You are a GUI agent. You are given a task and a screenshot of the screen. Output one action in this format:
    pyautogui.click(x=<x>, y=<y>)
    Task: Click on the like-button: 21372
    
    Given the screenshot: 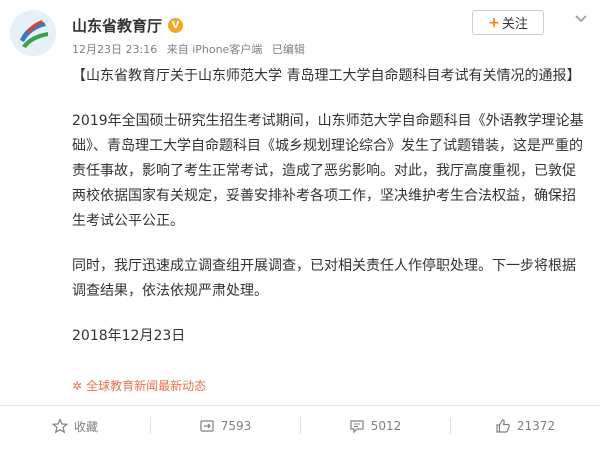 What is the action you would take?
    pyautogui.click(x=525, y=426)
    